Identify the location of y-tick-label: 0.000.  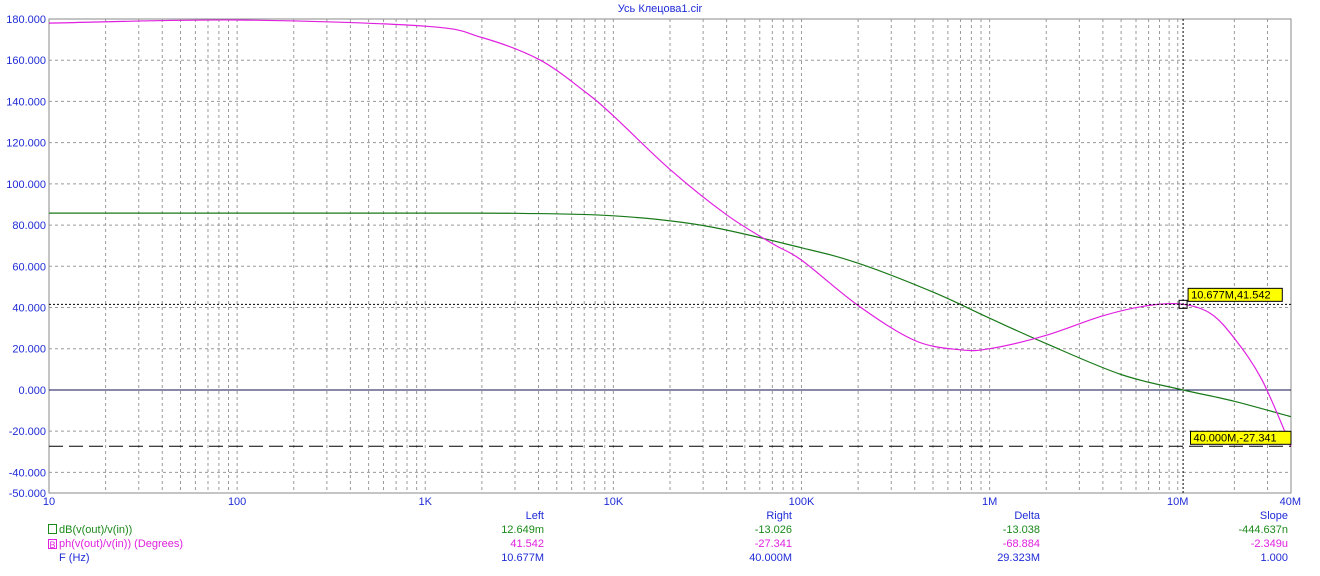
(32, 391).